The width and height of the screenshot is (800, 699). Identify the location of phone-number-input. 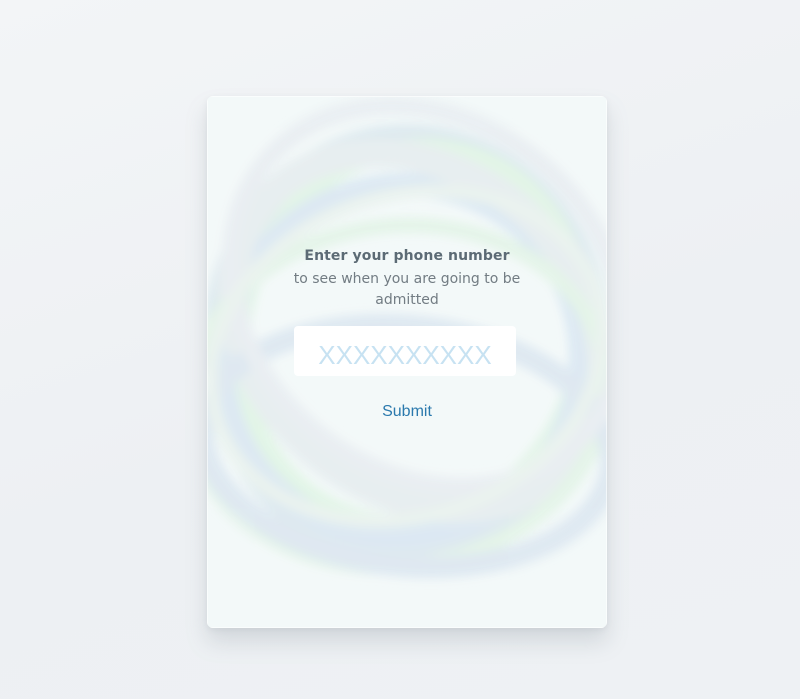
(405, 351).